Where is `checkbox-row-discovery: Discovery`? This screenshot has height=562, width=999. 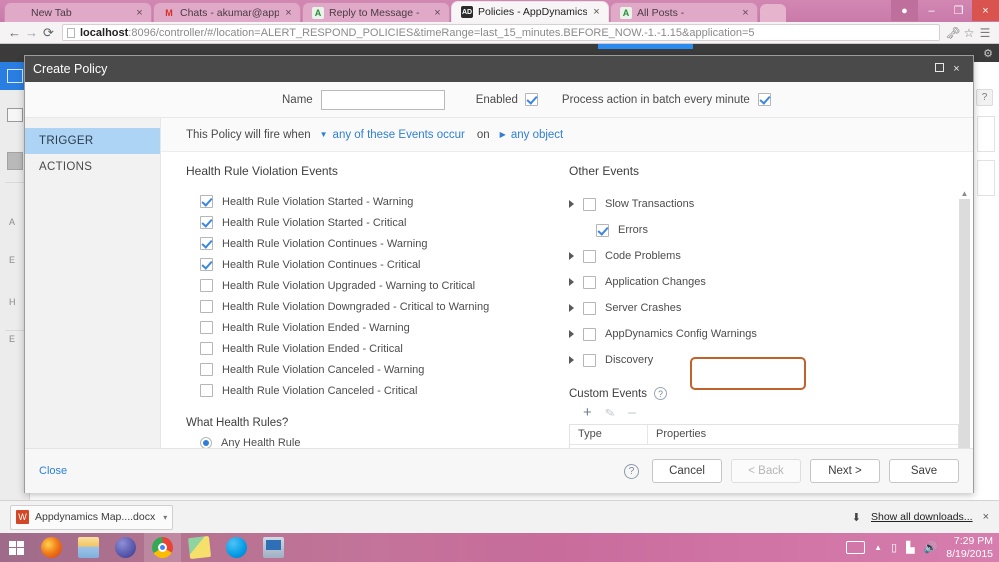
checkbox-row-discovery: Discovery is located at coordinates (769, 360).